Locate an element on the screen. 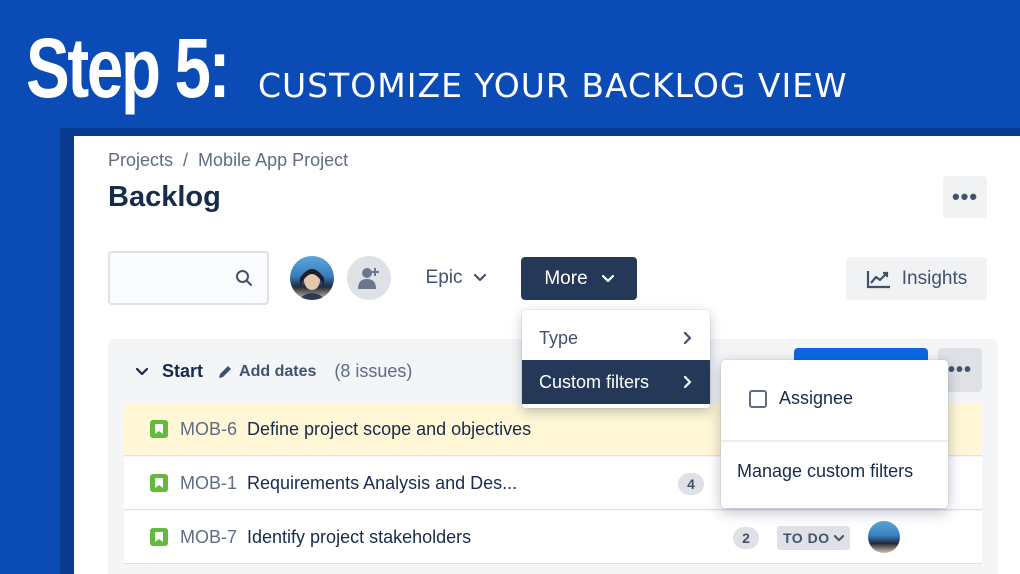 This screenshot has width=1020, height=574. issue-summary: Identify project stakeholders is located at coordinates (359, 536).